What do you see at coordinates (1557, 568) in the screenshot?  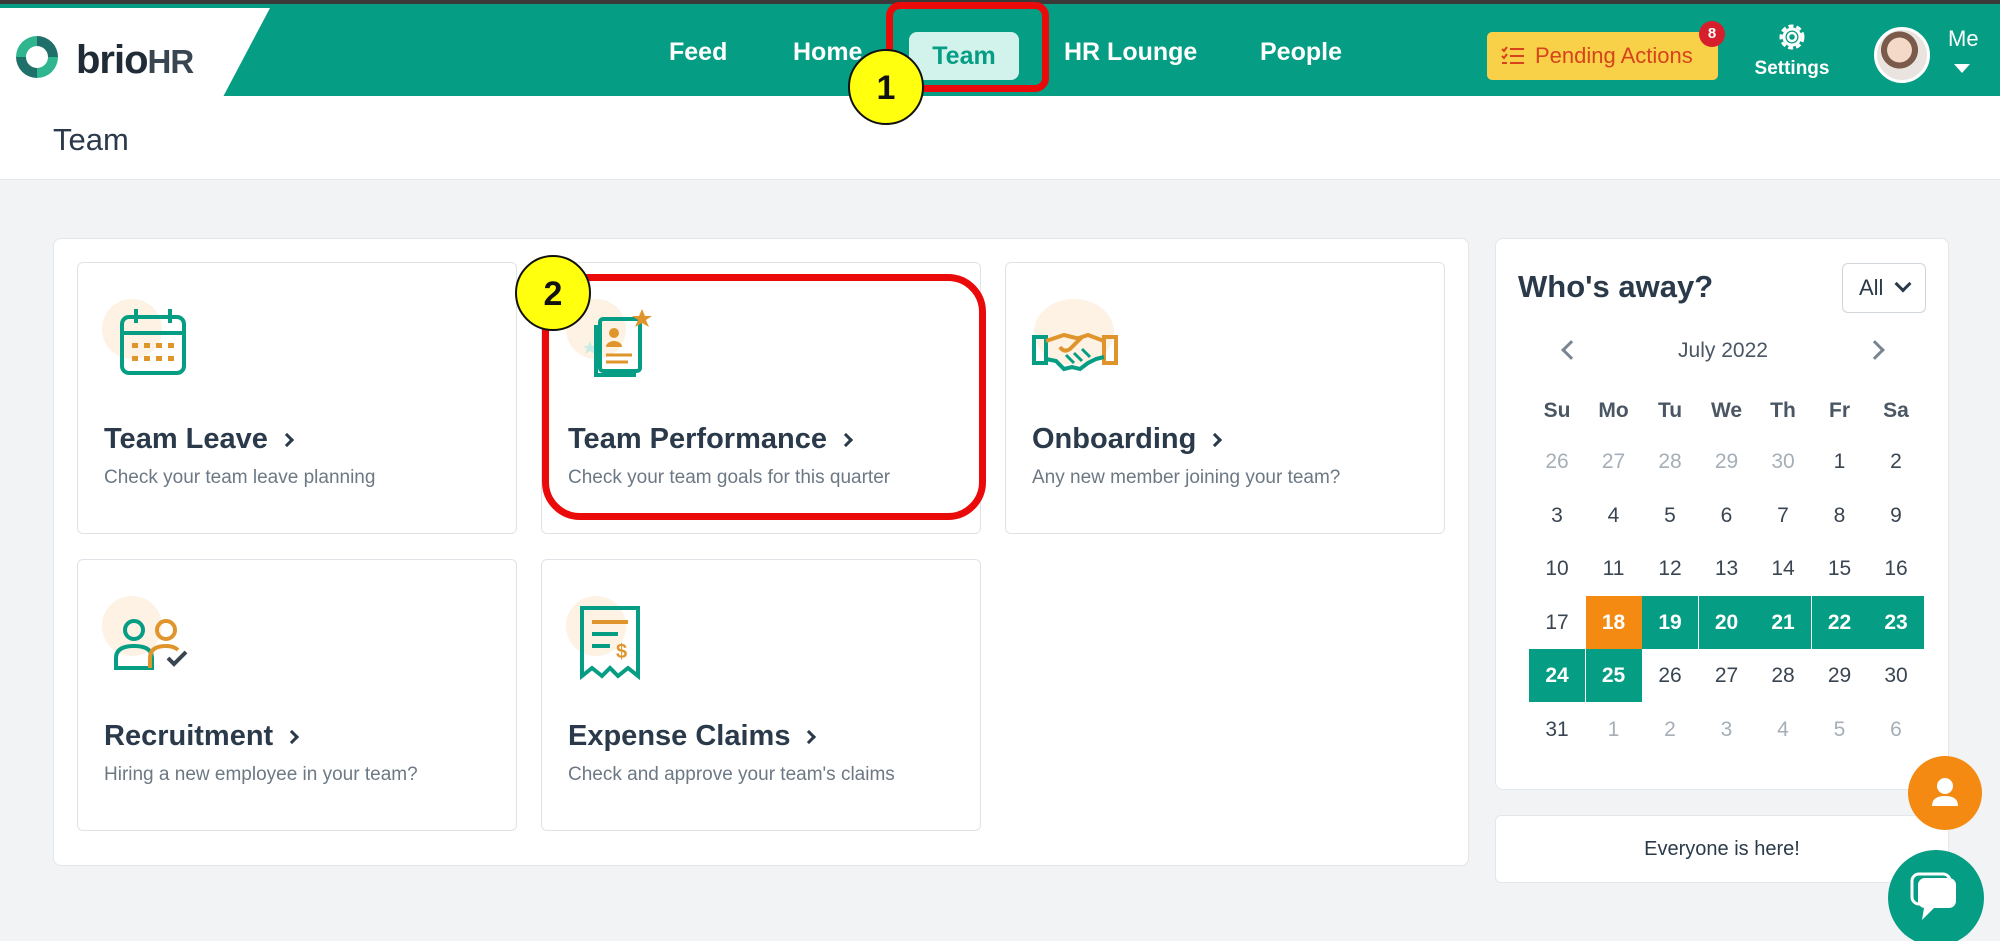 I see `calendar-day: 10` at bounding box center [1557, 568].